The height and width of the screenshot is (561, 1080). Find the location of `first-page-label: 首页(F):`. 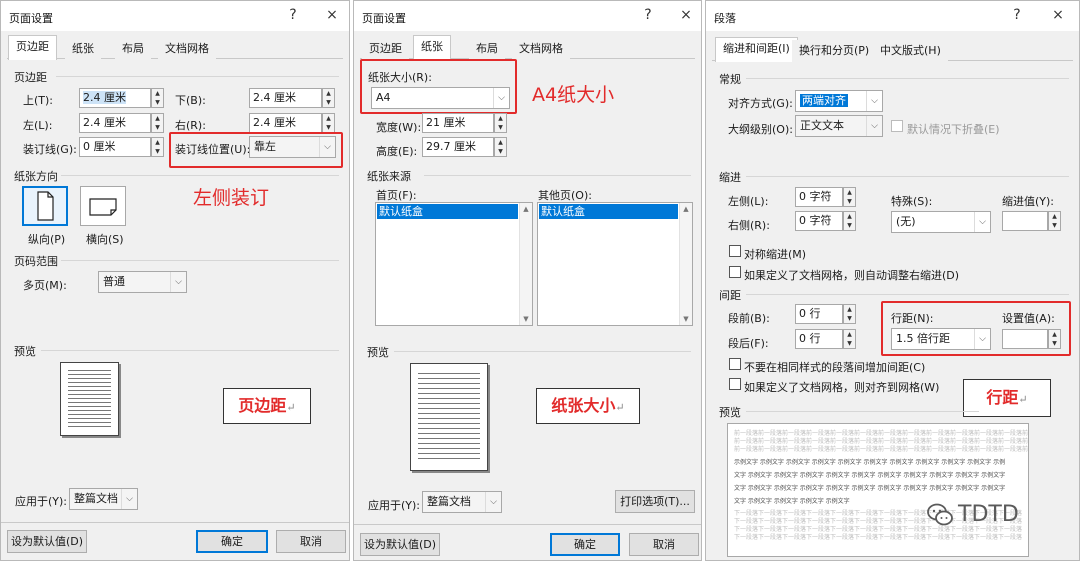

first-page-label: 首页(F): is located at coordinates (396, 195).